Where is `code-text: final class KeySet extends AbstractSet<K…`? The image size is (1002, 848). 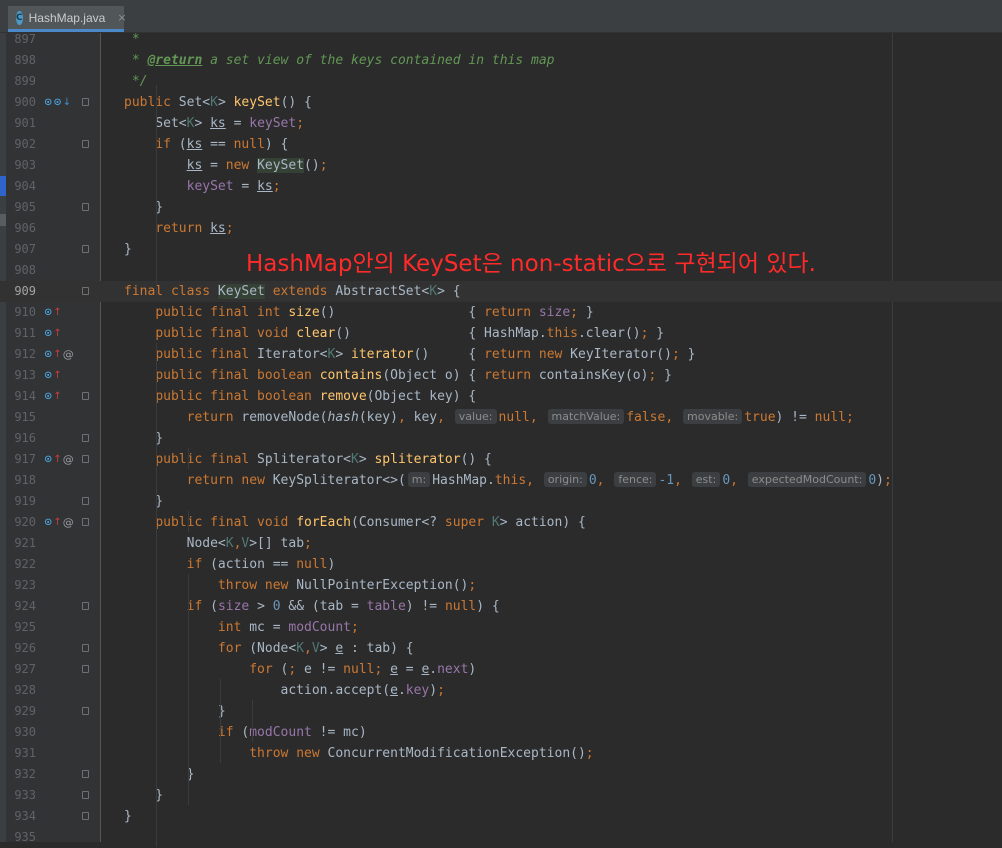
code-text: final class KeySet extends AbstractSet<K… is located at coordinates (292, 291).